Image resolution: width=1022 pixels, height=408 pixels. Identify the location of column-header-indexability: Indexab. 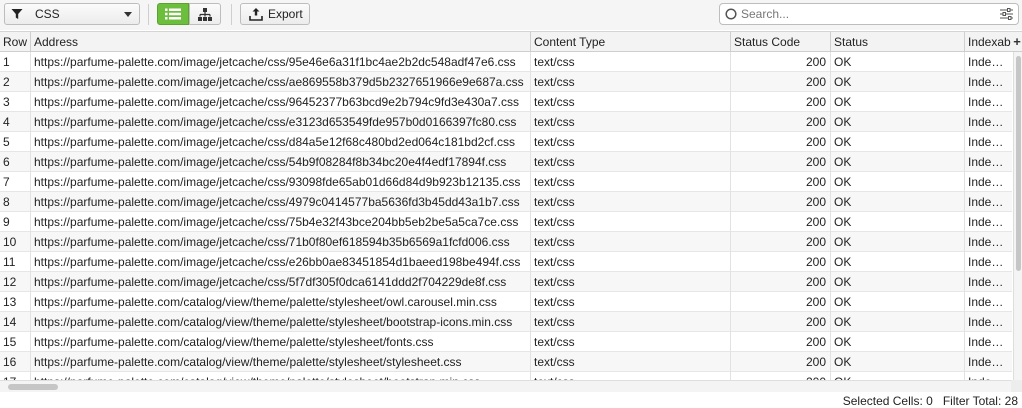
(988, 42).